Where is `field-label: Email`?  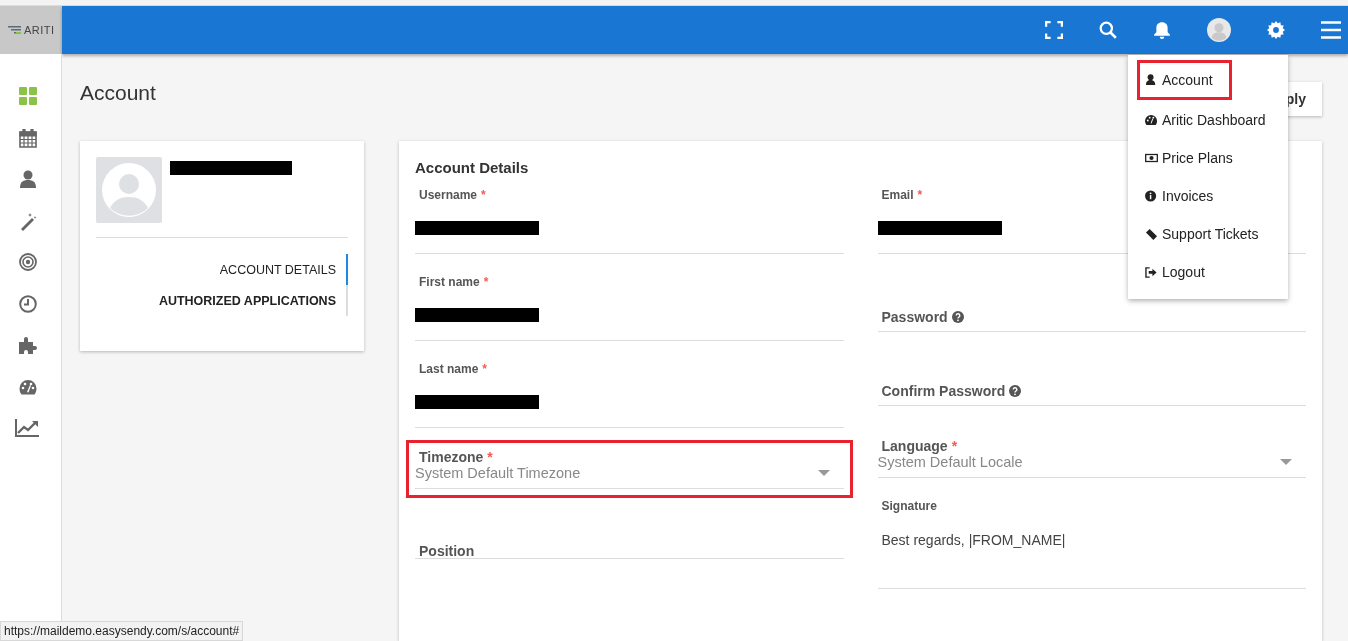
field-label: Email is located at coordinates (897, 195).